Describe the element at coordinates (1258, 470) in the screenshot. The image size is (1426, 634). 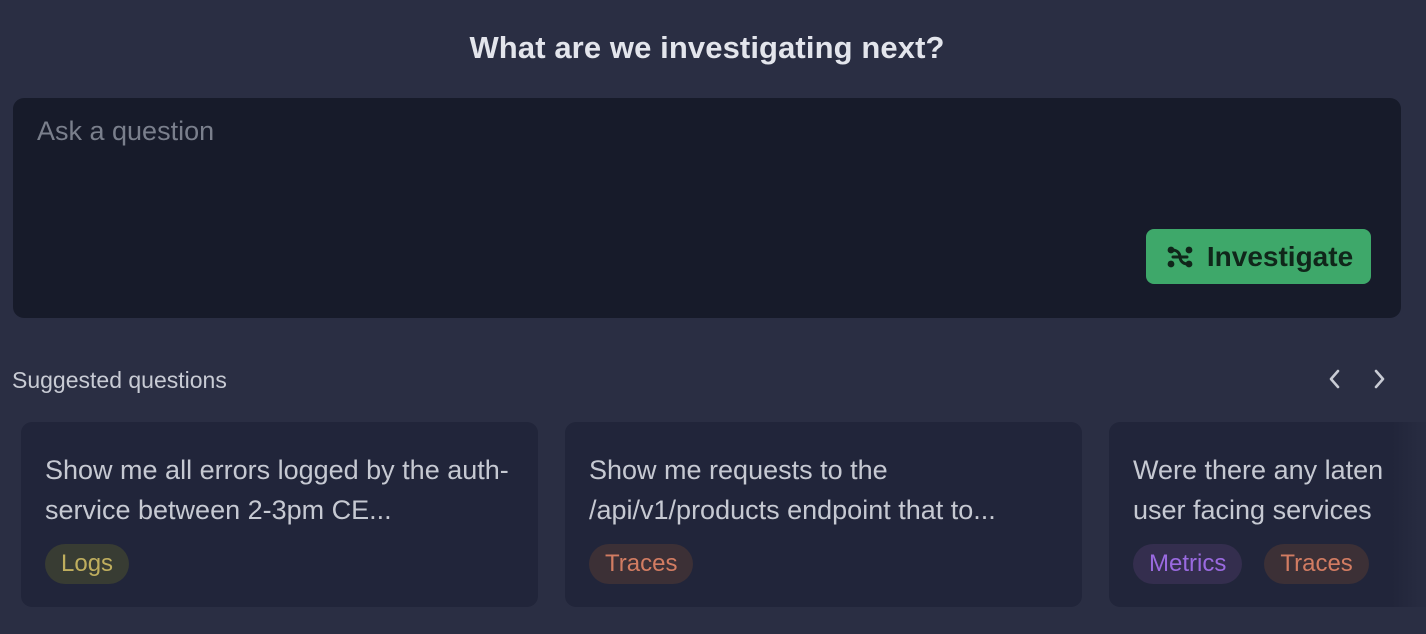
I see `suggestion-text-line: Were there any laten` at that location.